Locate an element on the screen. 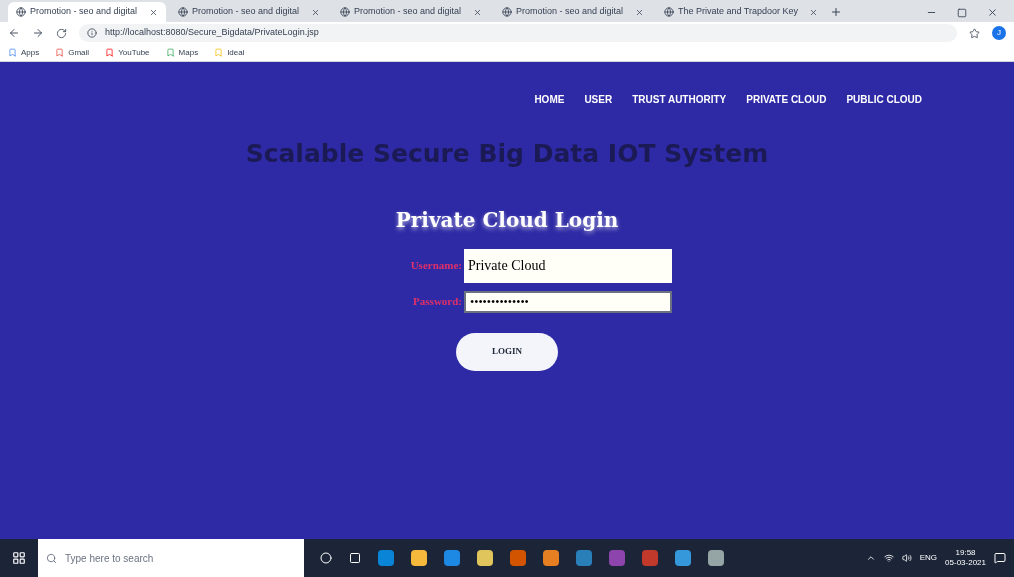 This screenshot has height=577, width=1014. nav-link: HOME is located at coordinates (549, 99).